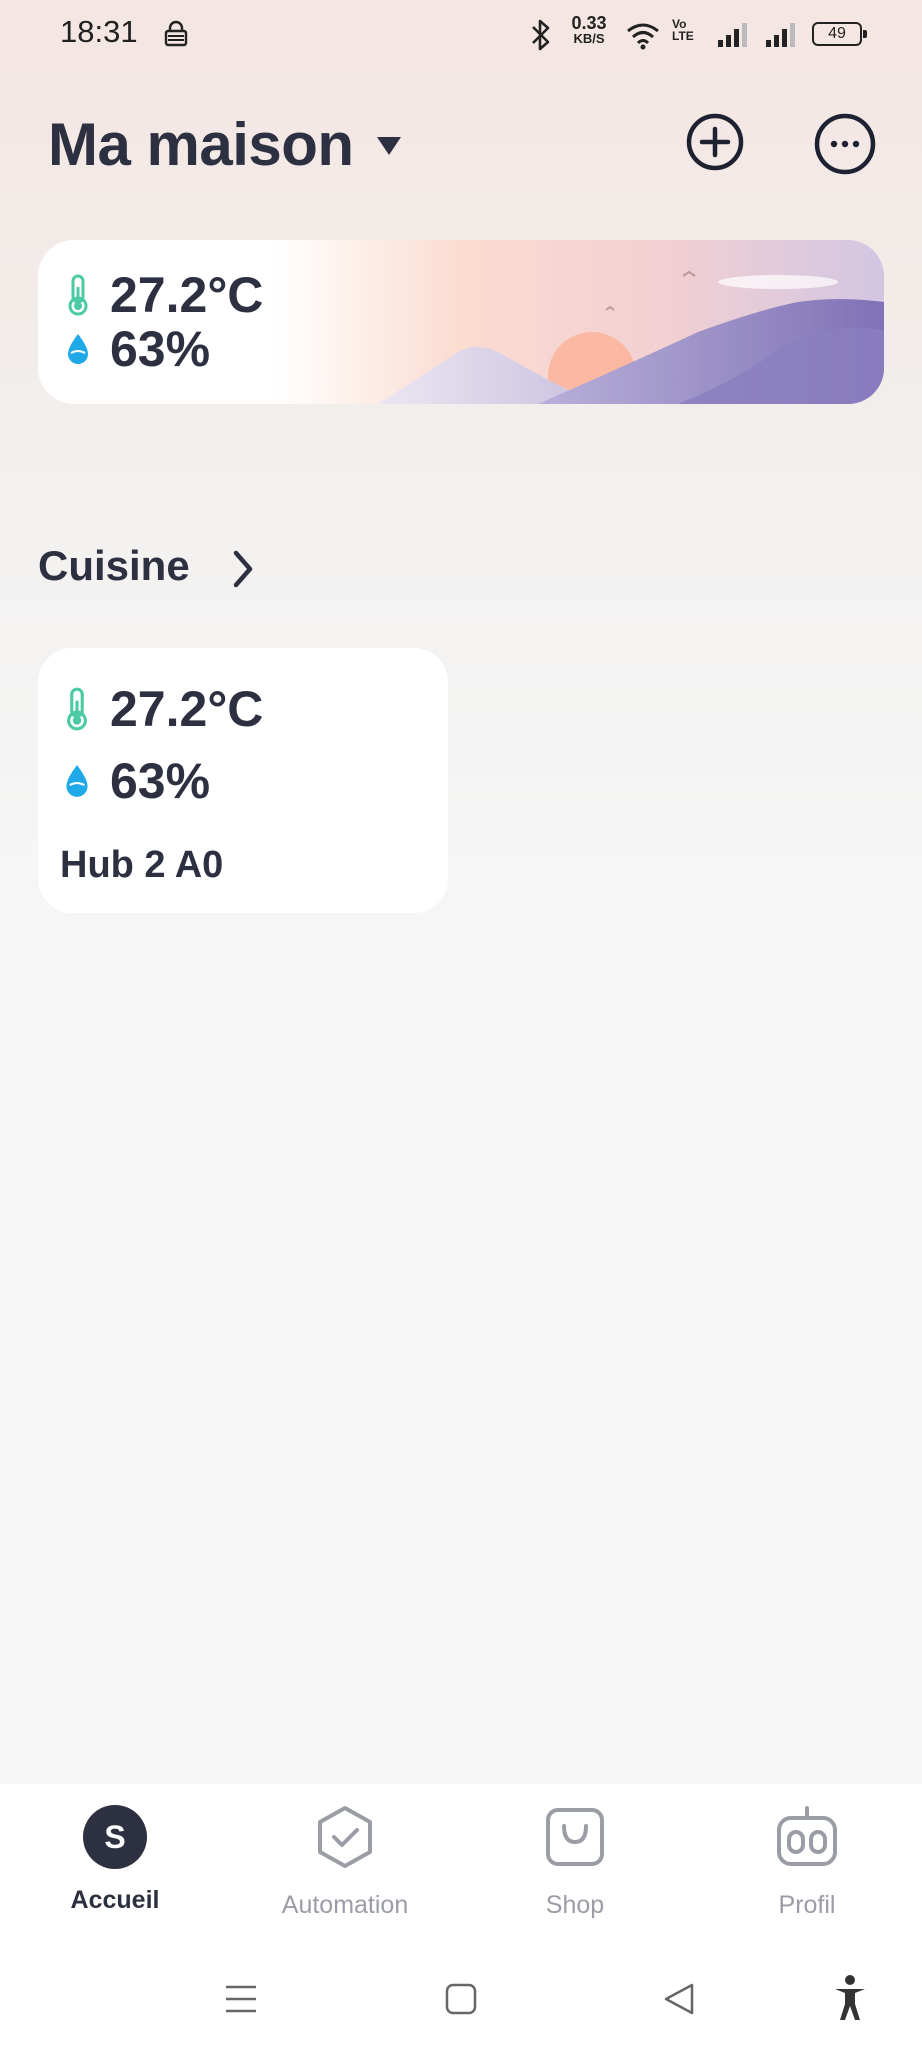 This screenshot has width=922, height=2048. Describe the element at coordinates (243, 780) in the screenshot. I see `device-card: 27.2°C 63% Hub 2 A0` at that location.